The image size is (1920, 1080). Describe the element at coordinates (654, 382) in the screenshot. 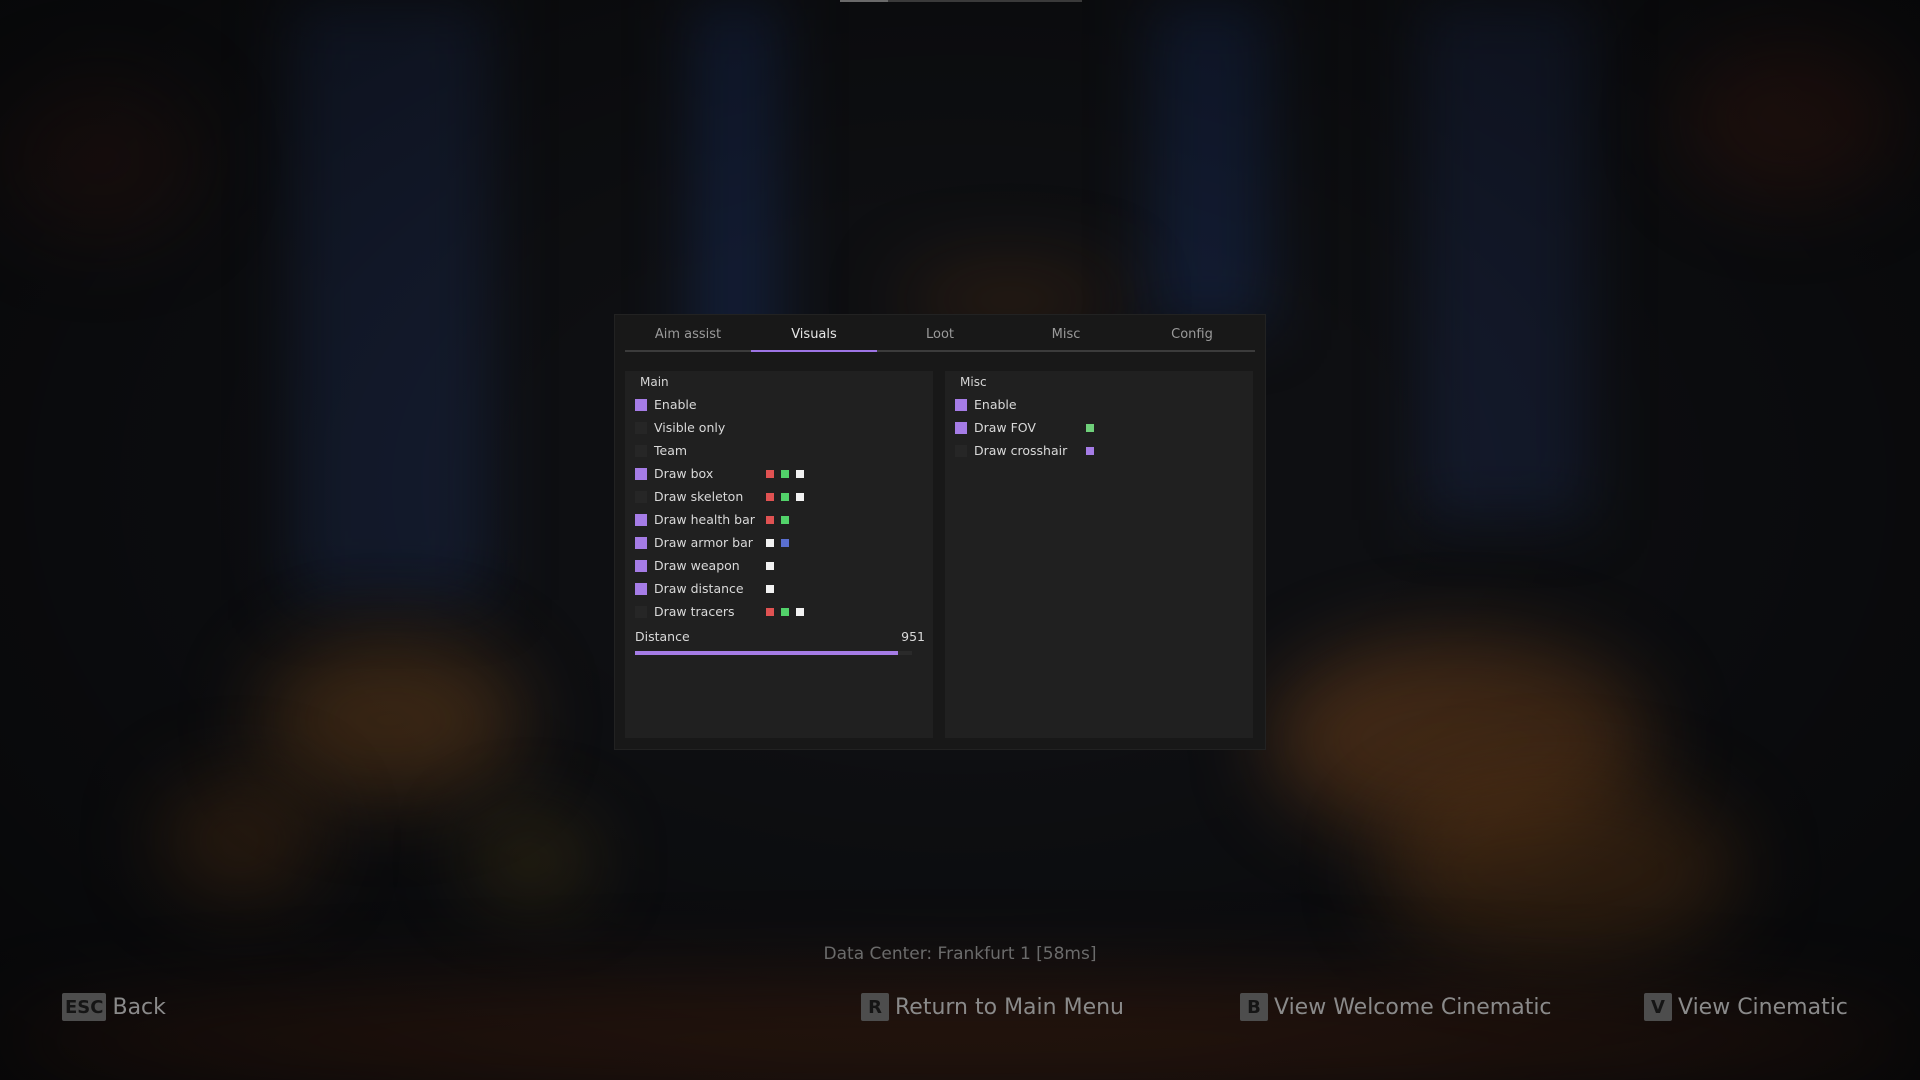

I see `main-panel-title: Main` at that location.